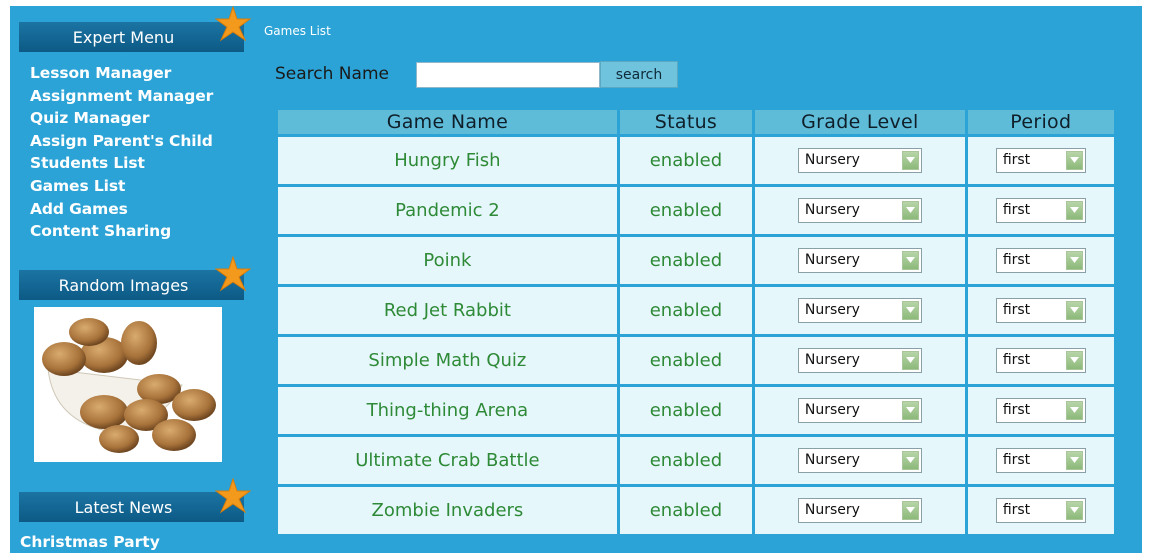  What do you see at coordinates (508, 75) in the screenshot?
I see `search-name-input` at bounding box center [508, 75].